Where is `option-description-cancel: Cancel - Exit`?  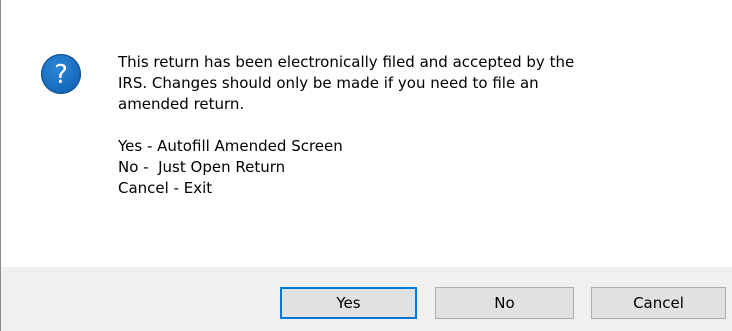
option-description-cancel: Cancel - Exit is located at coordinates (165, 188).